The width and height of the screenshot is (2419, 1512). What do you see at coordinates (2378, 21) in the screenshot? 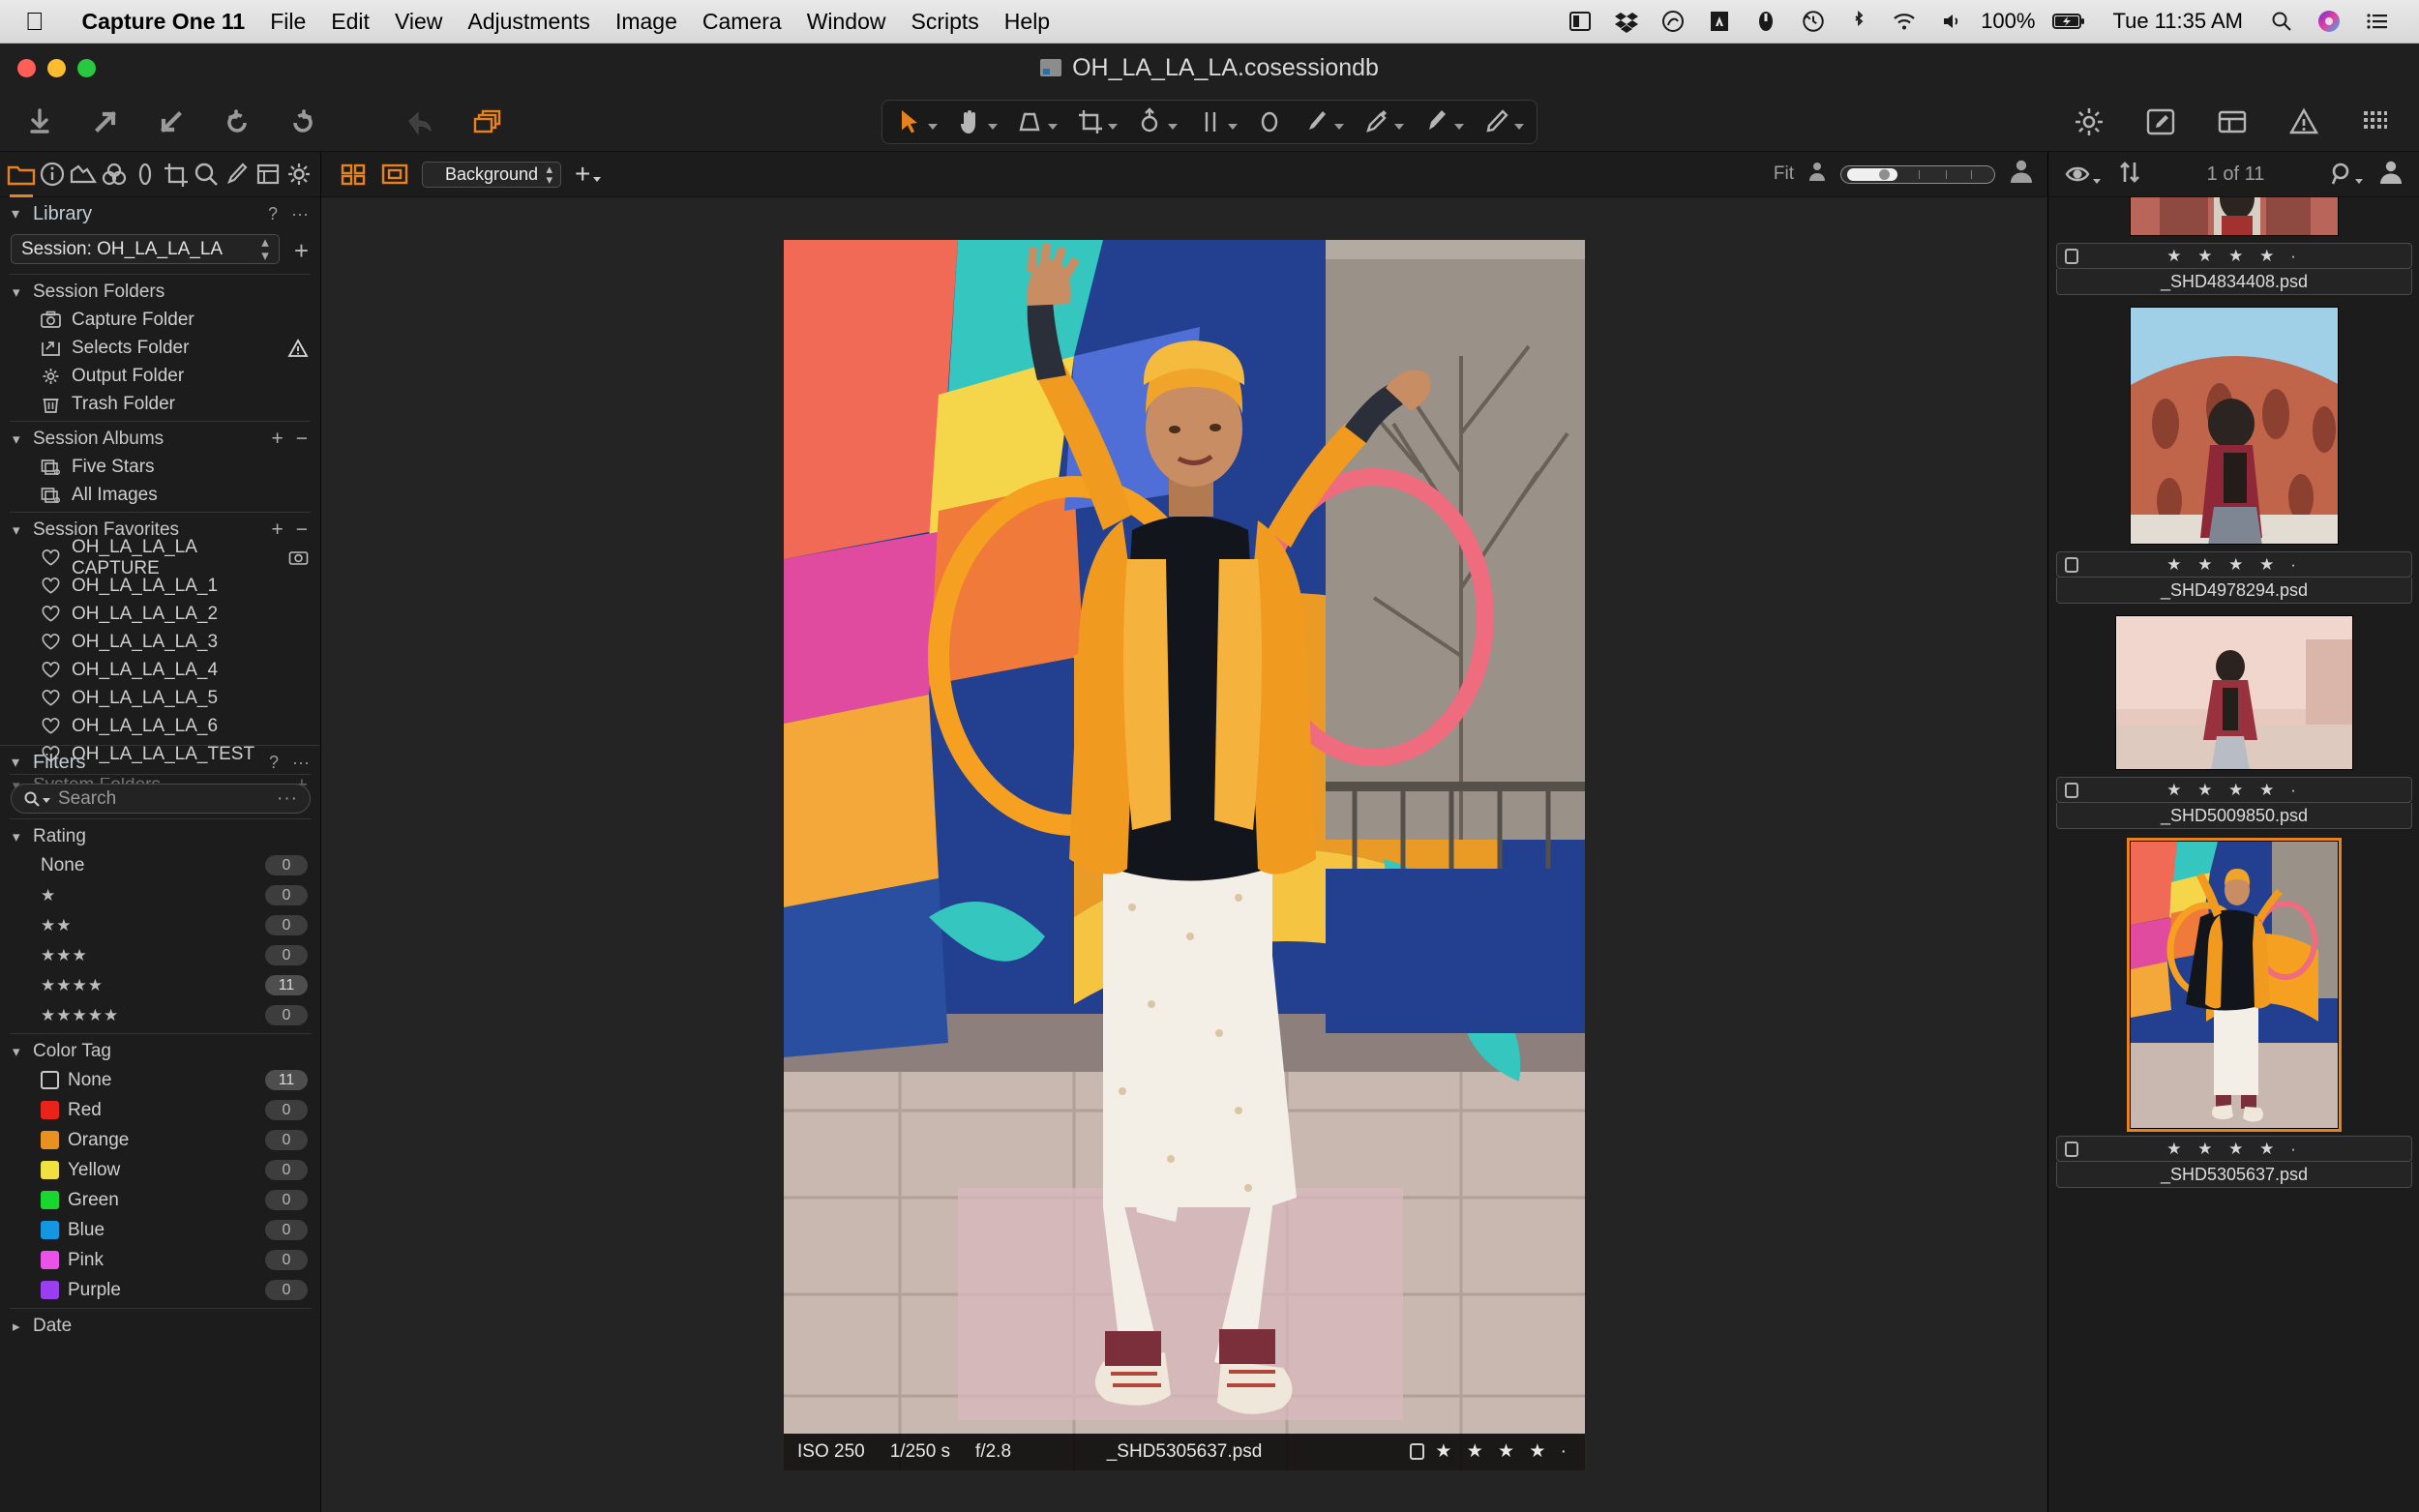
I see `notification-center-icon` at bounding box center [2378, 21].